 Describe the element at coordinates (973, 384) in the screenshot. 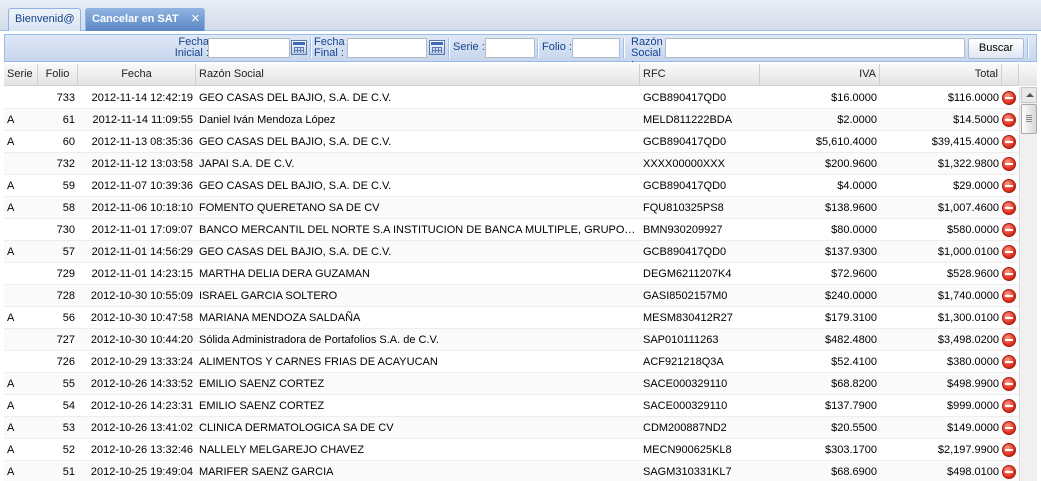

I see `cell-total: $498.9900` at that location.